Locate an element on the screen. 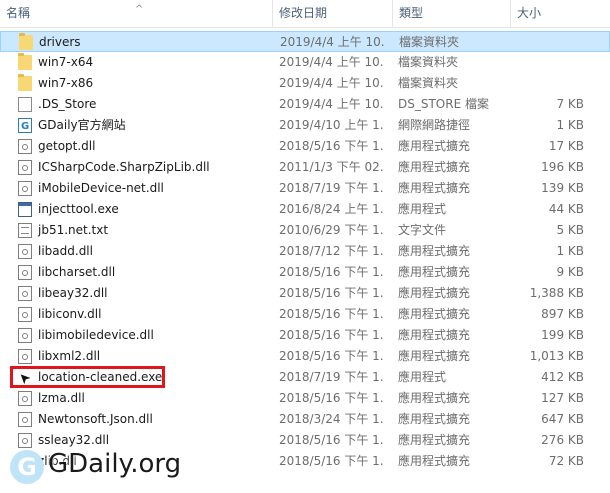  file-size: 5 KB is located at coordinates (570, 230).